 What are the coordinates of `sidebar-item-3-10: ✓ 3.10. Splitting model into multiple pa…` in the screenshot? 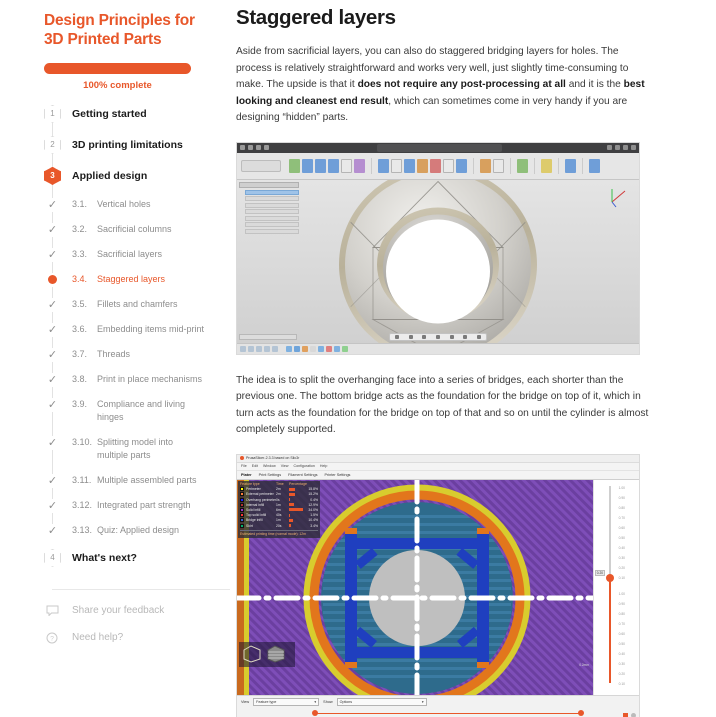 It's located at (125, 449).